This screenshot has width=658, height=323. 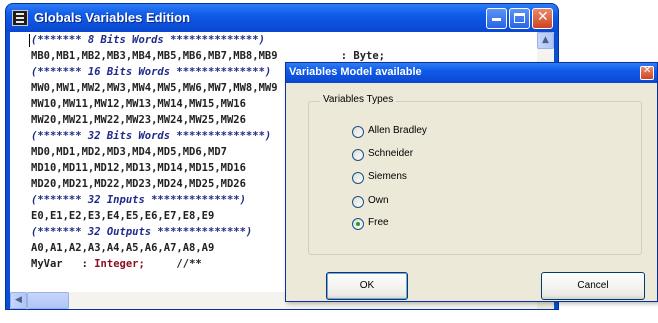 What do you see at coordinates (189, 264) in the screenshot?
I see `line-comment: //**` at bounding box center [189, 264].